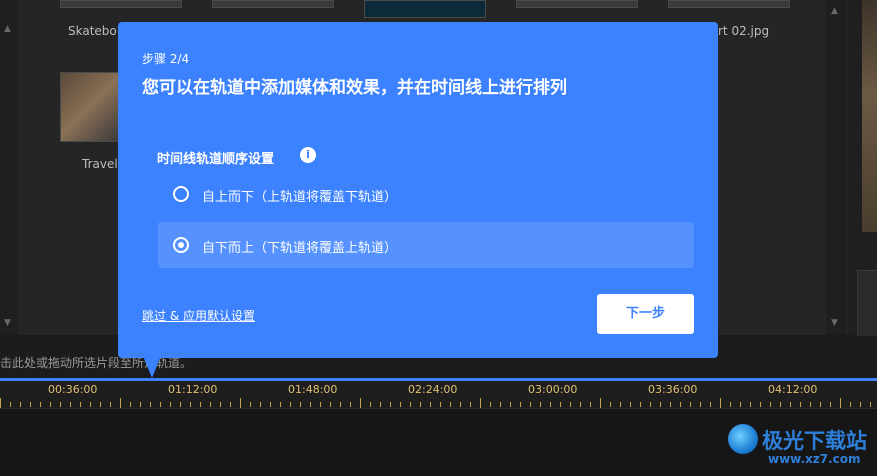 The image size is (877, 476). Describe the element at coordinates (793, 389) in the screenshot. I see `ruler-tick-label: 04:12:00` at that location.